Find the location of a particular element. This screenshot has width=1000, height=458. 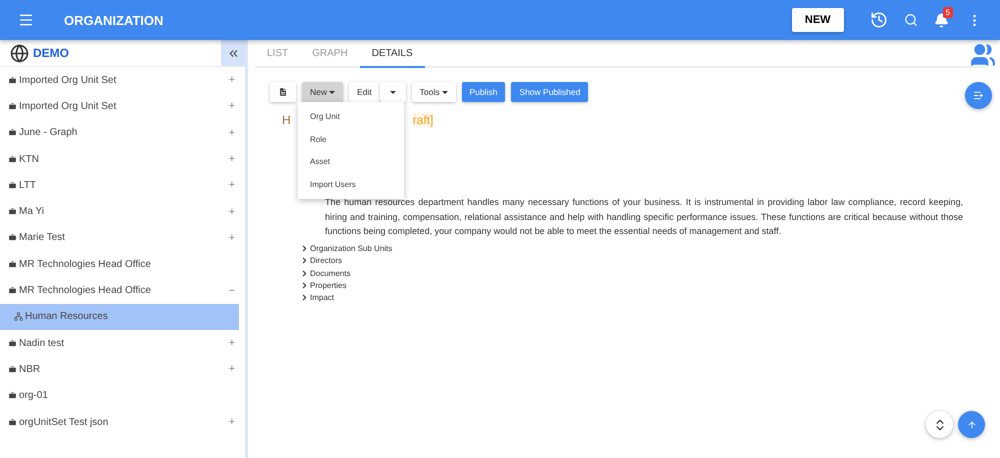

menu-item: Import Users is located at coordinates (351, 184).